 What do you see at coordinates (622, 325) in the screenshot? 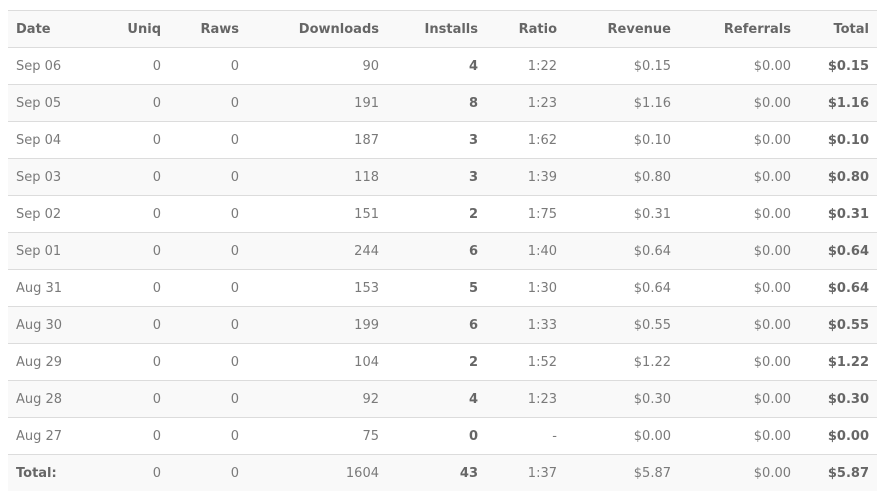
I see `cell-revenue: $0.55` at bounding box center [622, 325].